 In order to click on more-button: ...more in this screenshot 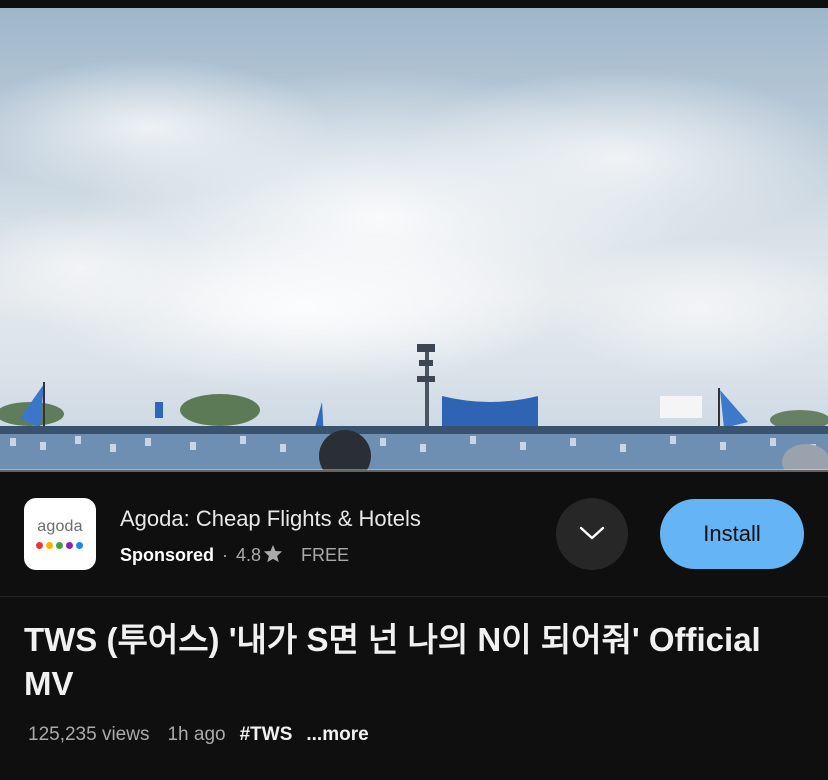, I will do `click(337, 734)`.